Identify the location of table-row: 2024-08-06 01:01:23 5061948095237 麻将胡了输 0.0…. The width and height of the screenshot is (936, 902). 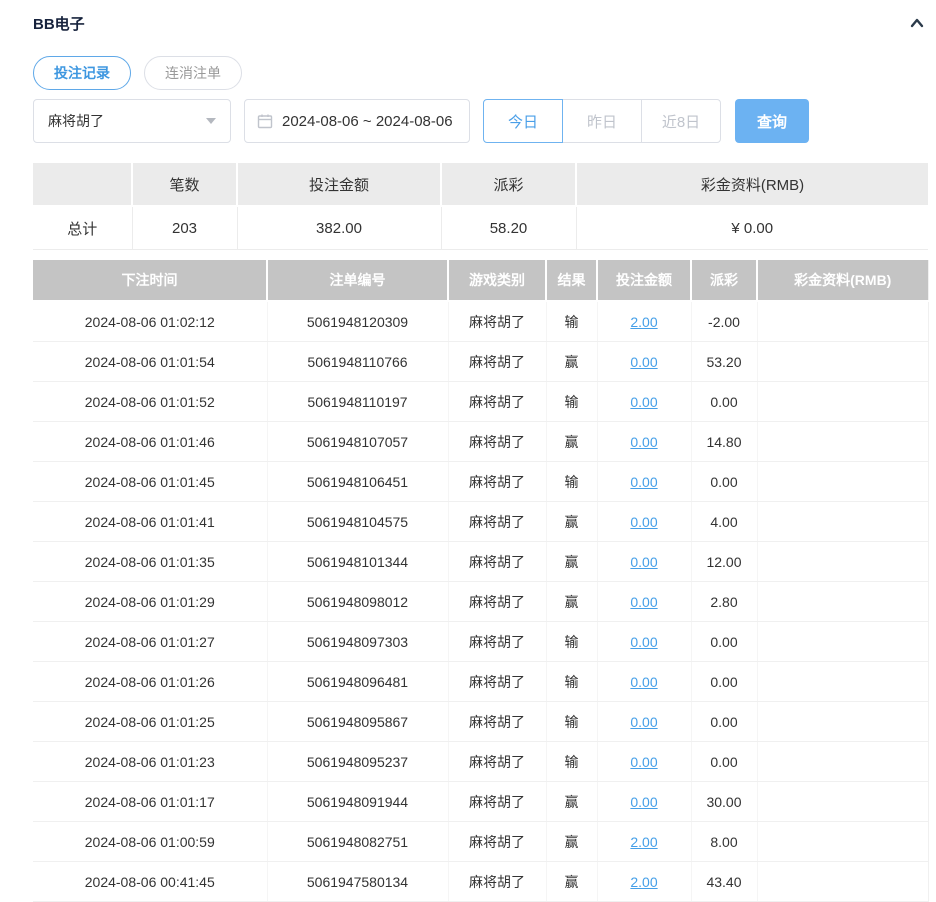
(480, 761).